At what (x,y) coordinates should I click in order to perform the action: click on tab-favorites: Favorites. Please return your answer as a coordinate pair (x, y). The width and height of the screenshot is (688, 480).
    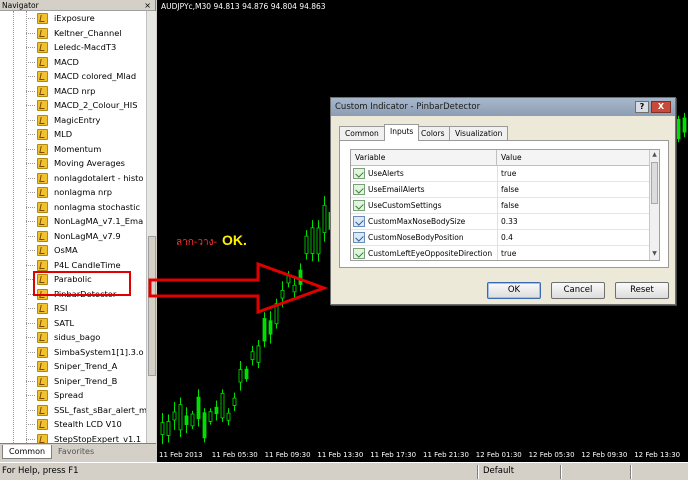
    Looking at the image, I should click on (76, 452).